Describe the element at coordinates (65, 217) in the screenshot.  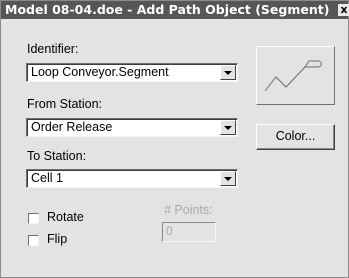
I see `rotate-label: Rotate` at that location.